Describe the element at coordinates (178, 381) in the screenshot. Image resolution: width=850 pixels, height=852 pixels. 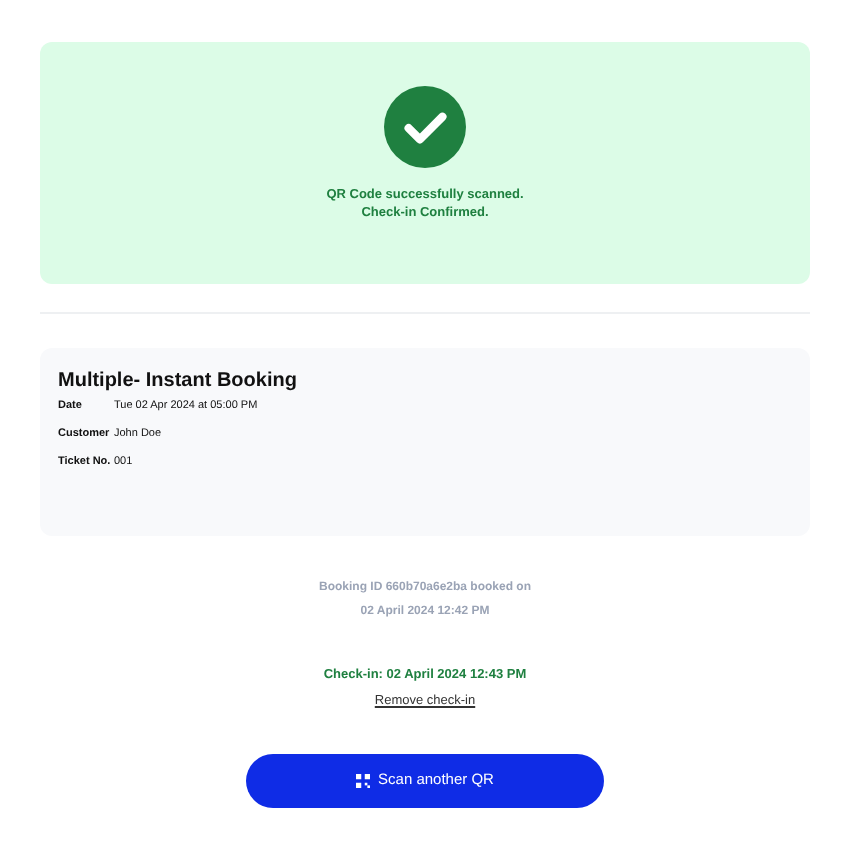
I see `booking-title: Multiple- Instant Booking` at that location.